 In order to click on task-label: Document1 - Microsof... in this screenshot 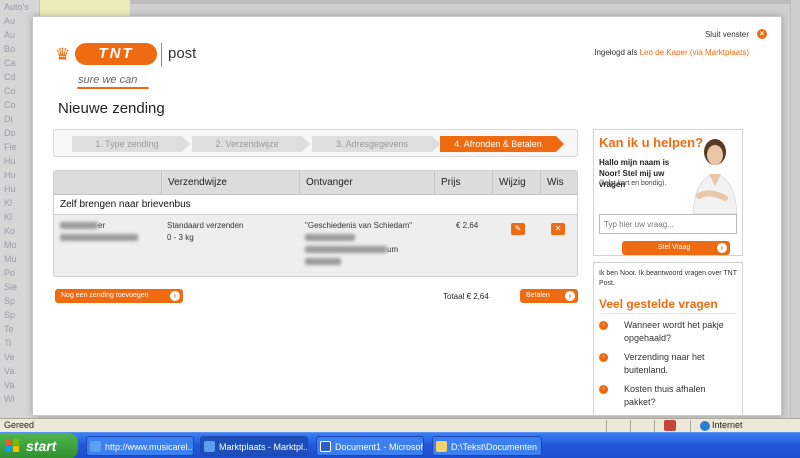, I will do `click(379, 447)`.